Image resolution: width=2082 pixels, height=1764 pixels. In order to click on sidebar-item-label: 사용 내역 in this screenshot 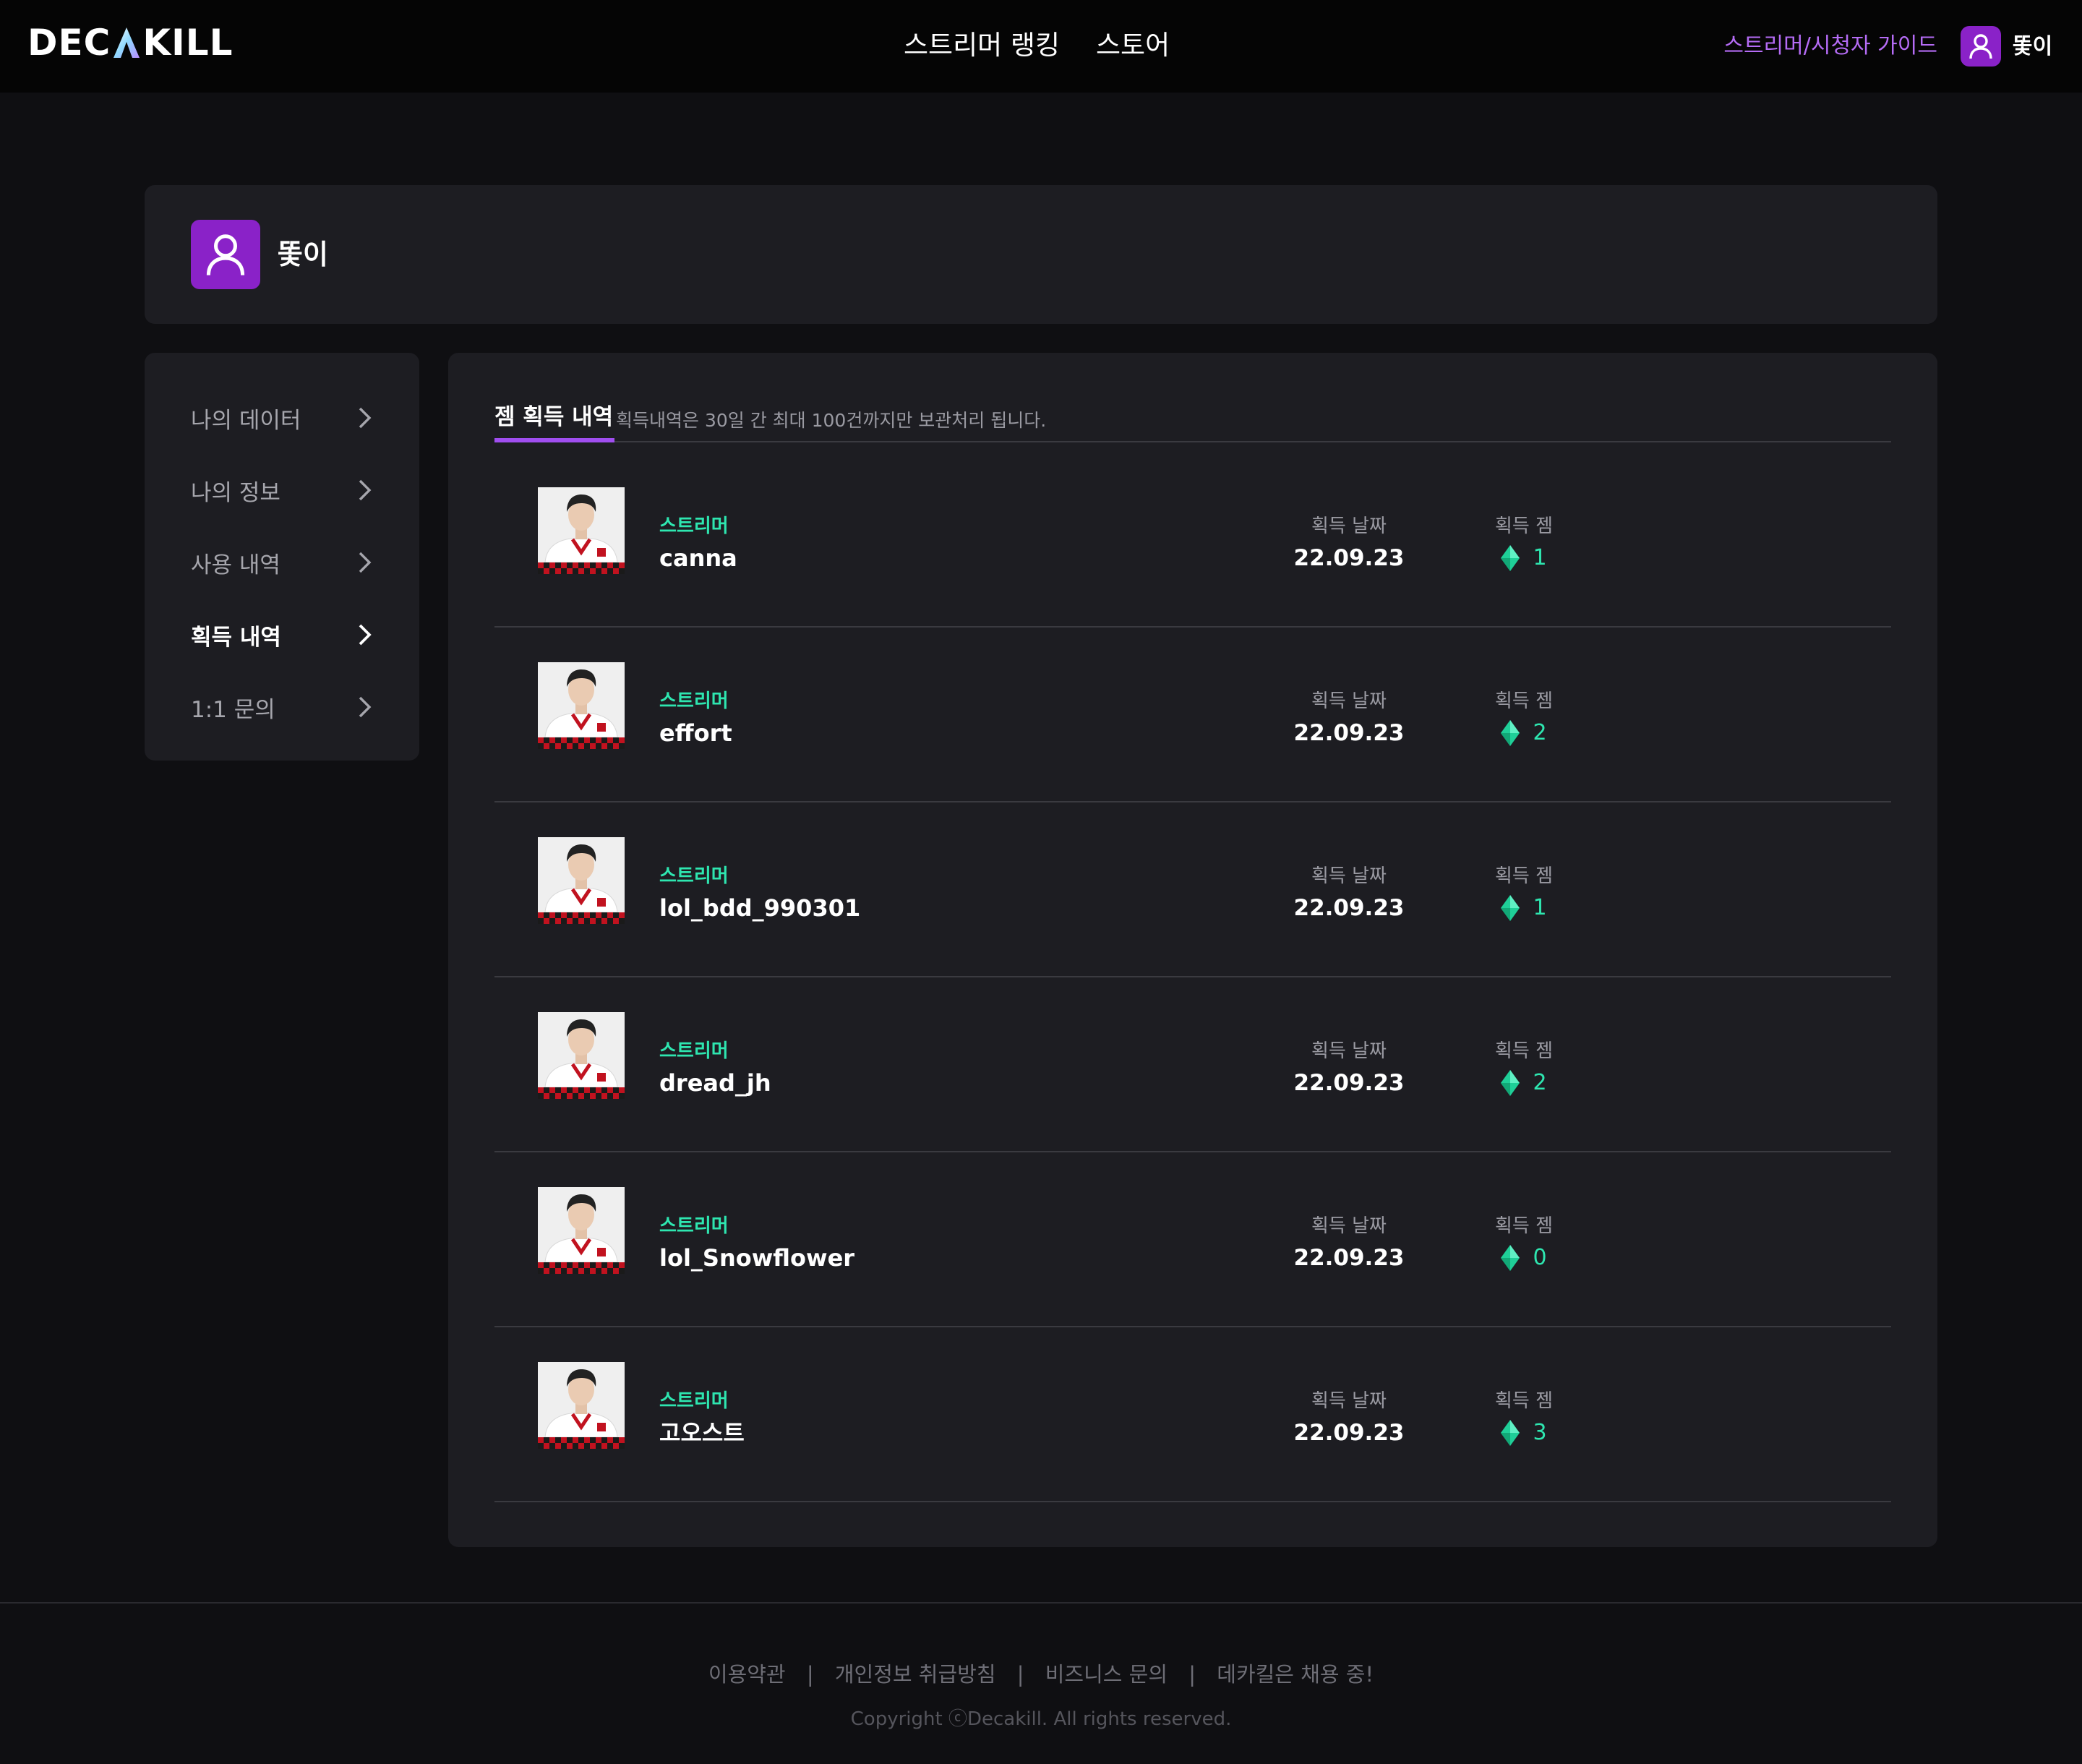, I will do `click(235, 565)`.